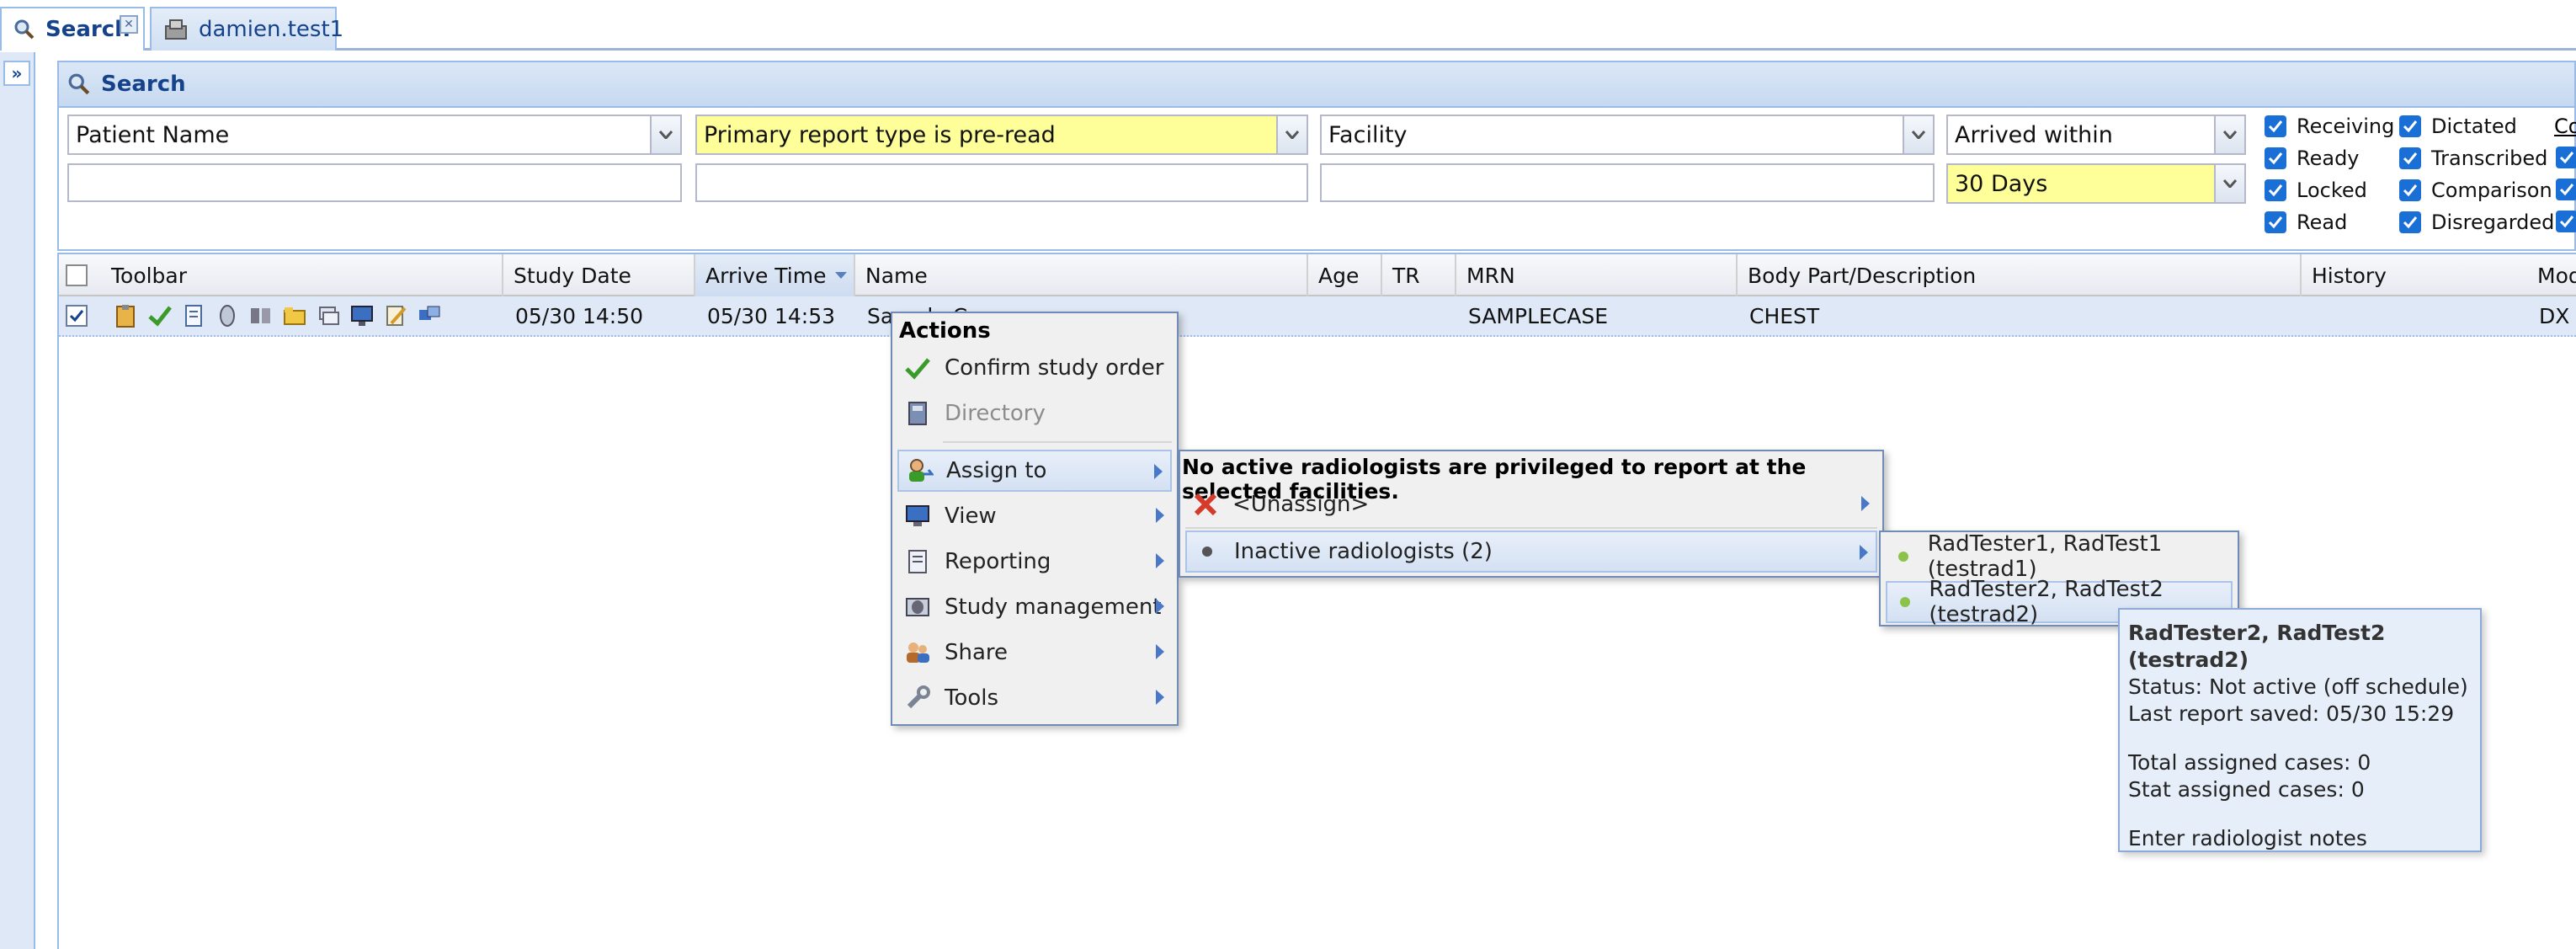 This screenshot has width=2576, height=949. I want to click on menu-item-directory: Directory, so click(1034, 413).